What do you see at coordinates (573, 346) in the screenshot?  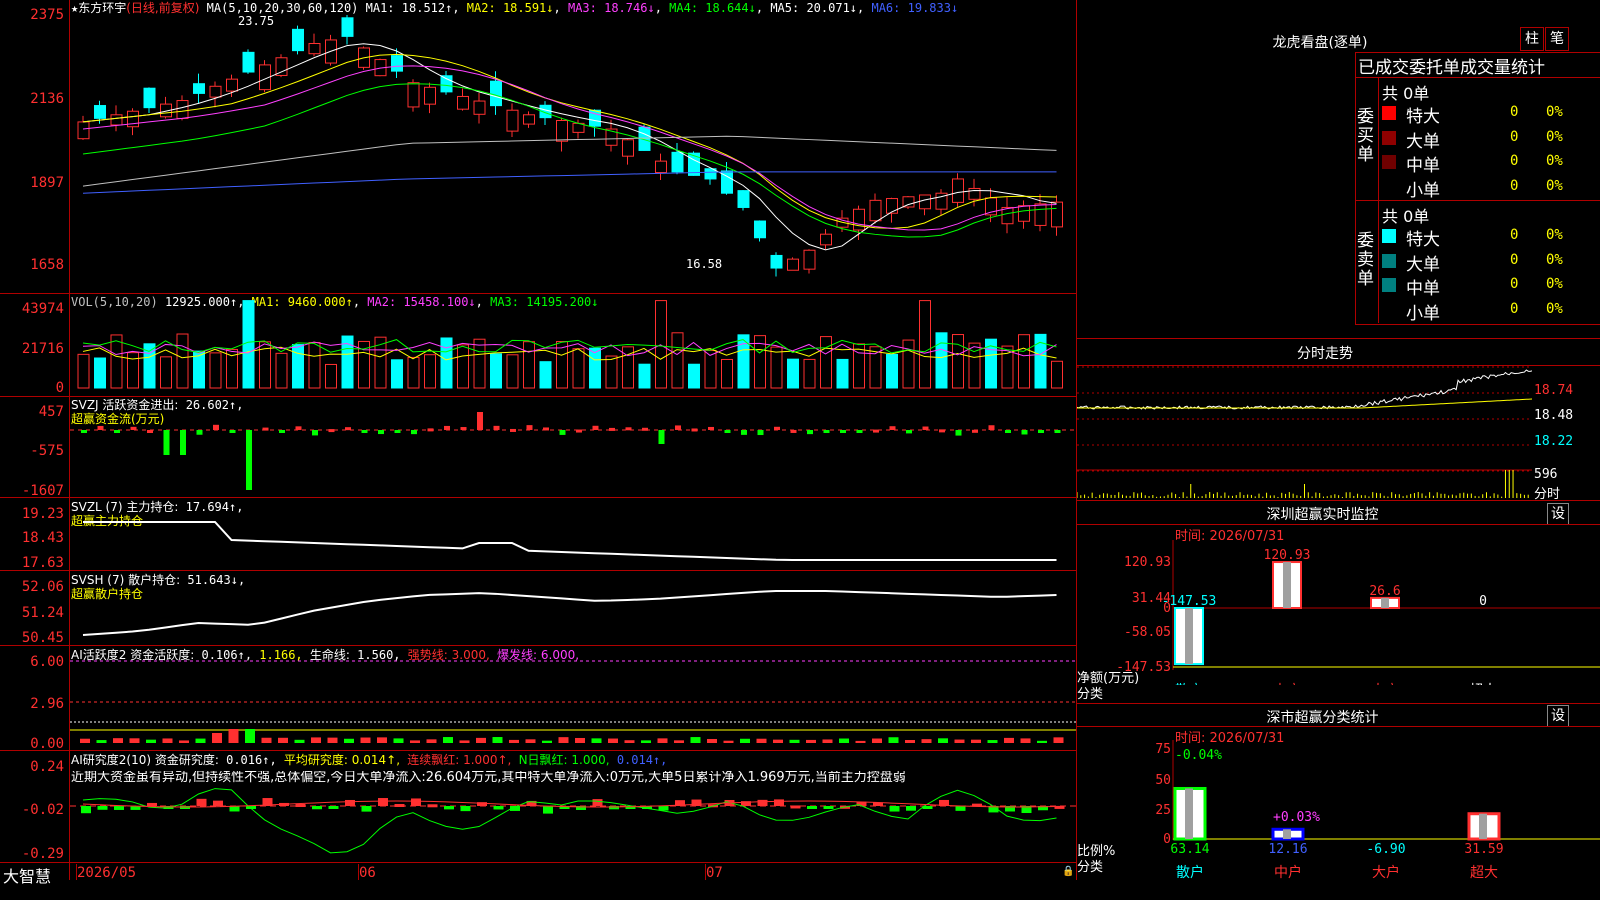 I see `volume-bars` at bounding box center [573, 346].